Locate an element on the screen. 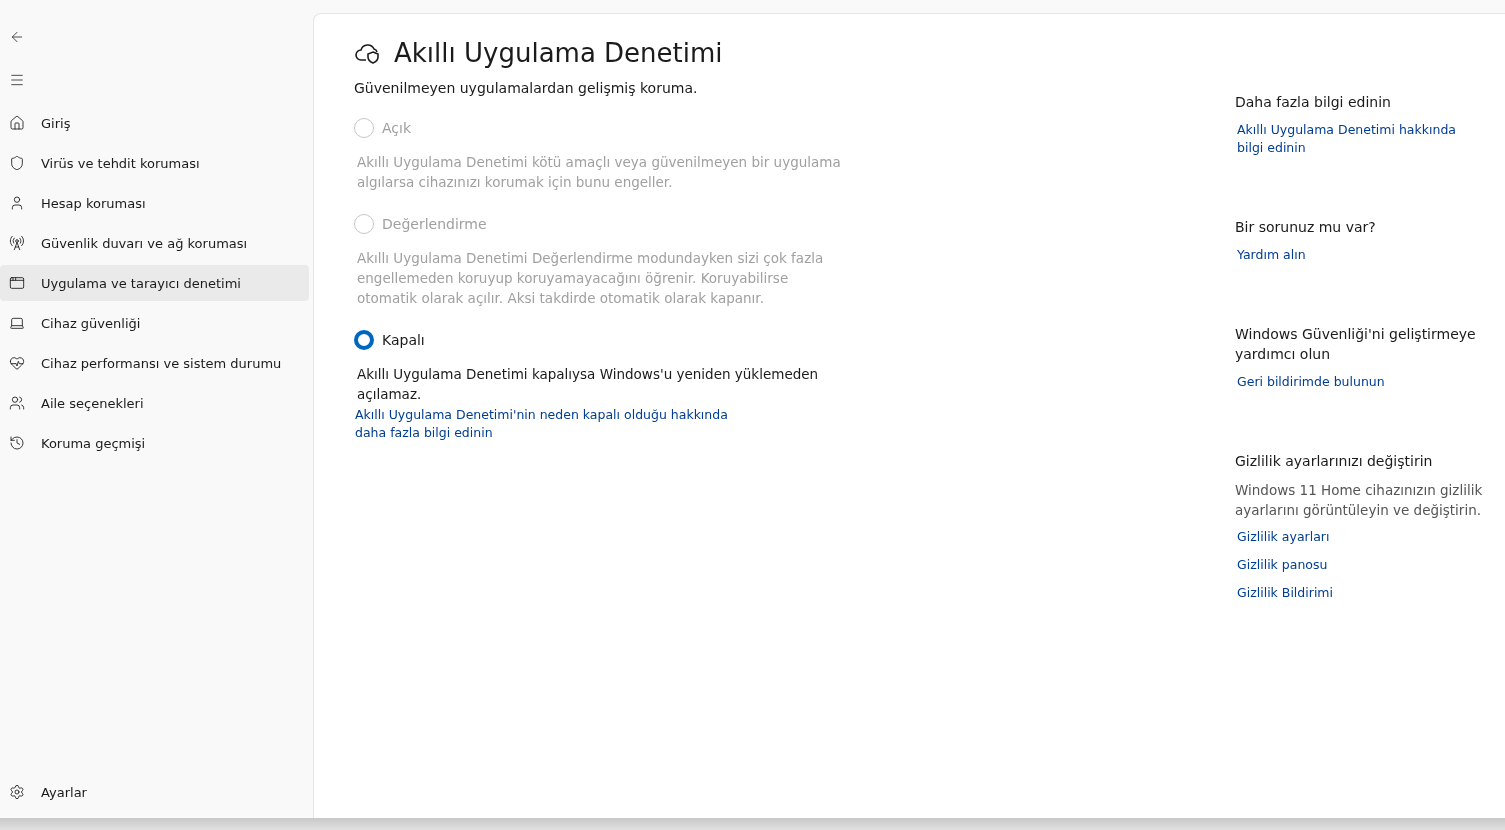 This screenshot has width=1505, height=830. help-link: Yardım alın is located at coordinates (1349, 255).